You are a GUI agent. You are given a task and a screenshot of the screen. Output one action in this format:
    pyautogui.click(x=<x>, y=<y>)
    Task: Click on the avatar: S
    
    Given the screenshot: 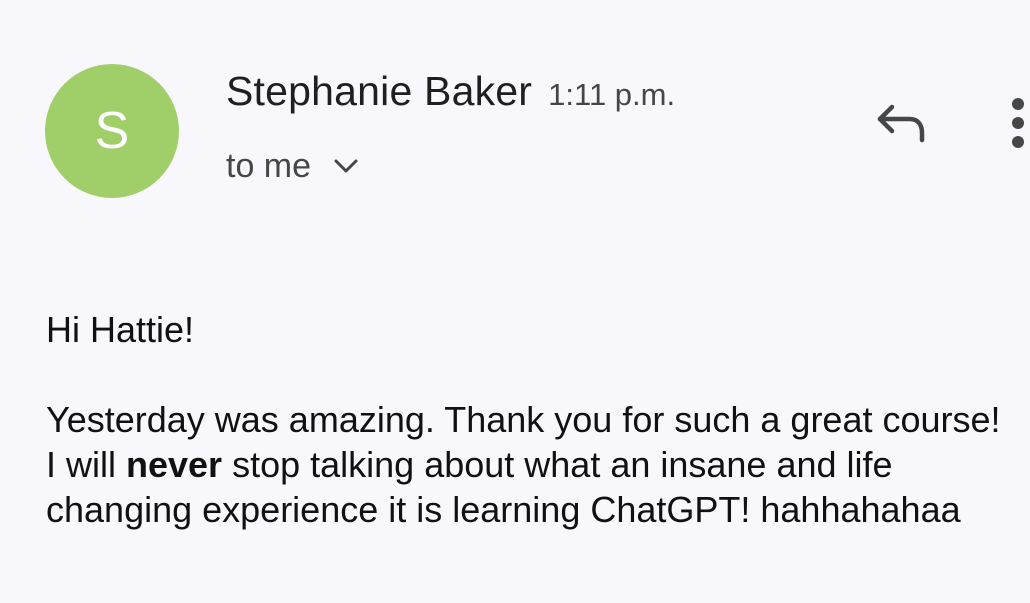 What is the action you would take?
    pyautogui.click(x=112, y=131)
    